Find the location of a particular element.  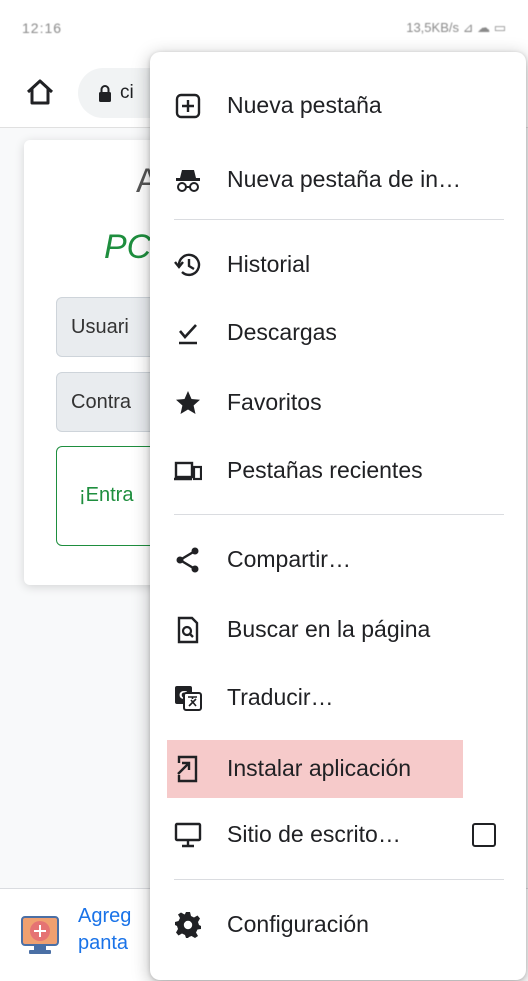

menu-item-label: Nueva pestaña is located at coordinates (304, 105).